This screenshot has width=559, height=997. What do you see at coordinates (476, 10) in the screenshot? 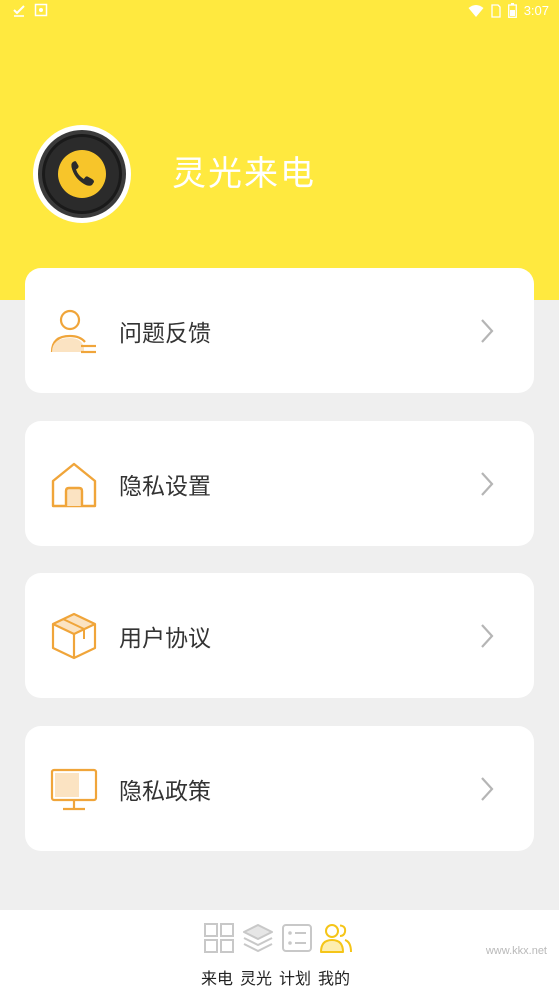
I see `wifi-icon` at bounding box center [476, 10].